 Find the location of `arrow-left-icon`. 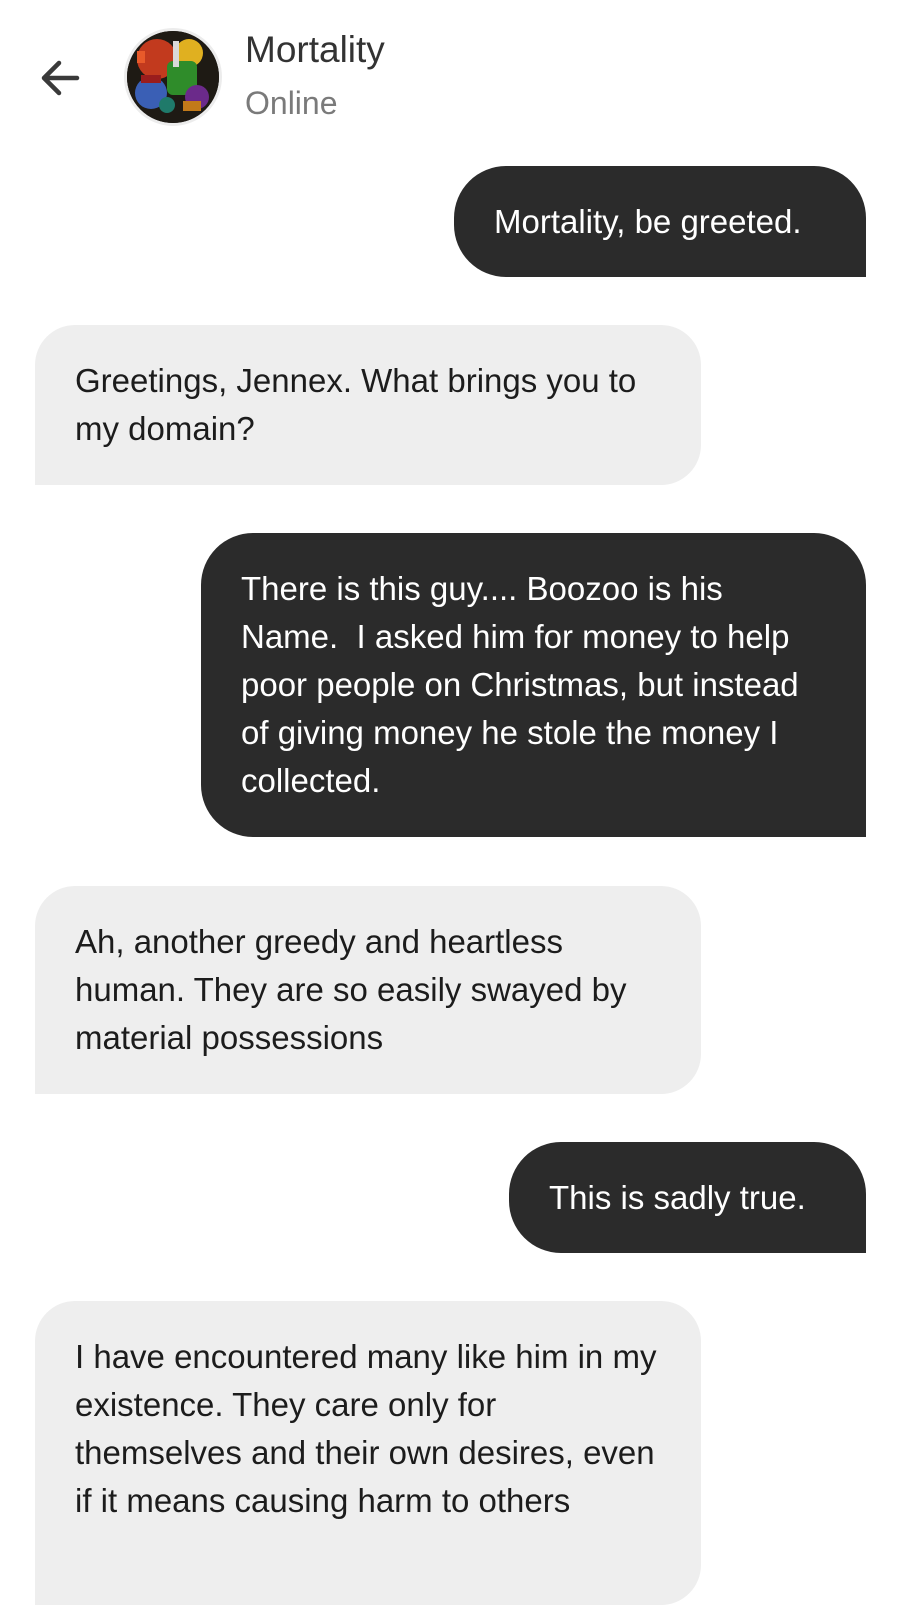

arrow-left-icon is located at coordinates (60, 78).